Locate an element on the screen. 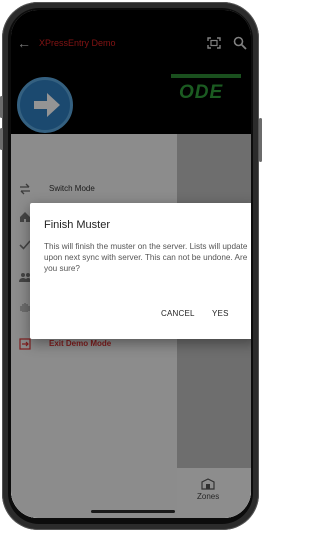 The height and width of the screenshot is (533, 320). cancel-button: CANCEL is located at coordinates (178, 313).